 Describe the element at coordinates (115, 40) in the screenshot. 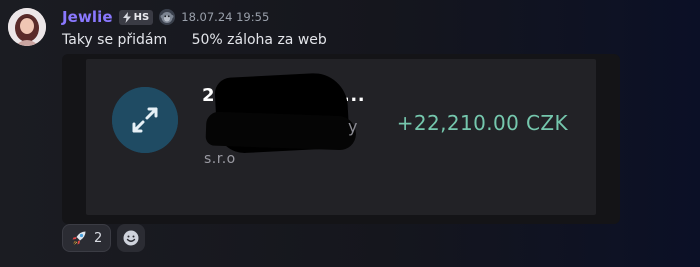

I see `message-text-part1: Taky se přidám` at that location.